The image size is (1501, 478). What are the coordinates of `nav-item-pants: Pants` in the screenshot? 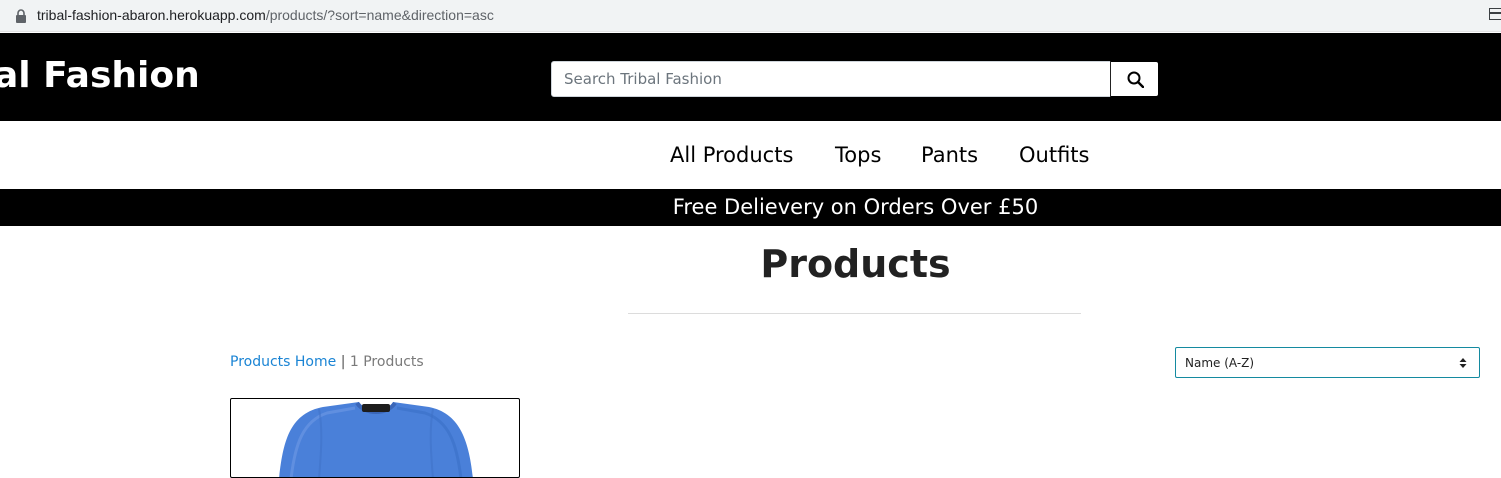 It's located at (949, 155).